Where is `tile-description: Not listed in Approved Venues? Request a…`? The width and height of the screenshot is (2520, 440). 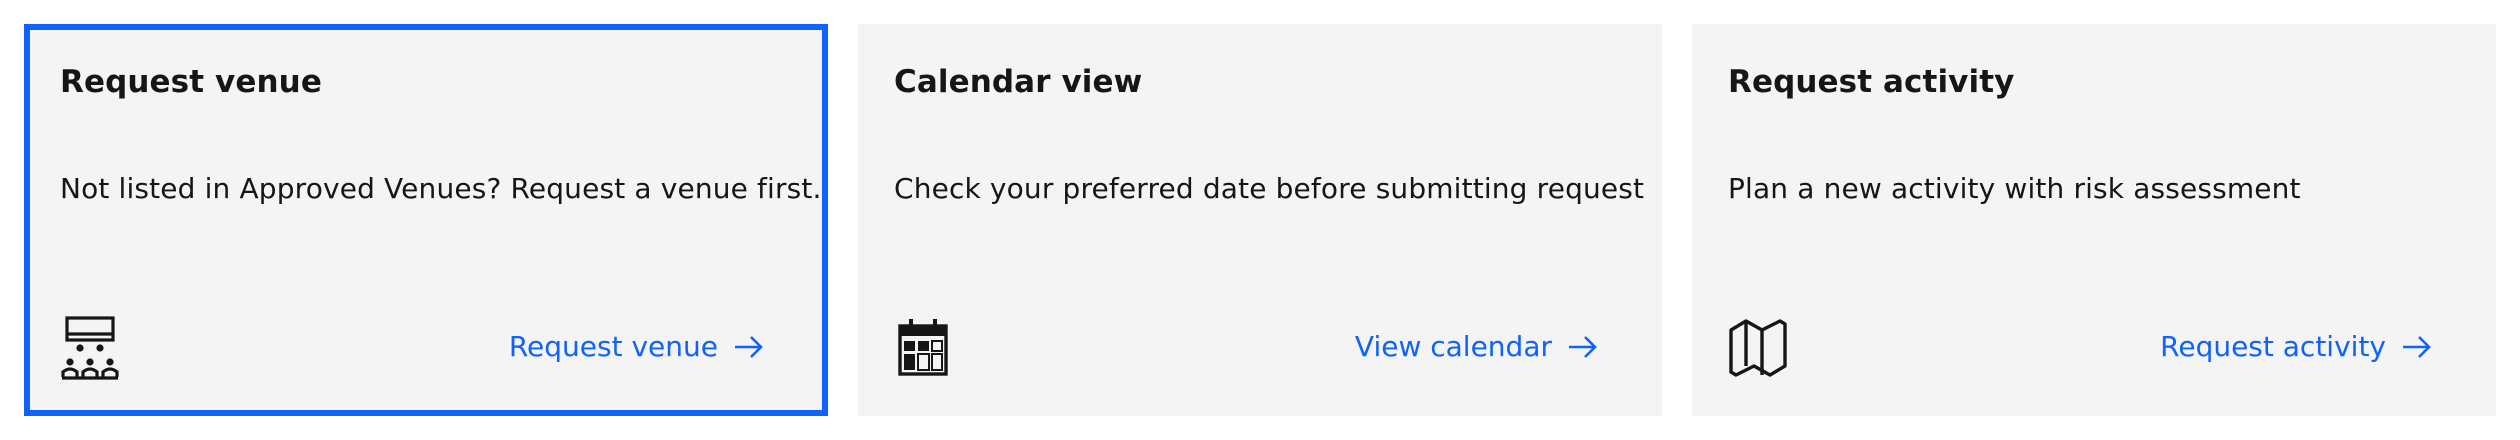
tile-description: Not listed in Approved Venues? Request a… is located at coordinates (441, 188).